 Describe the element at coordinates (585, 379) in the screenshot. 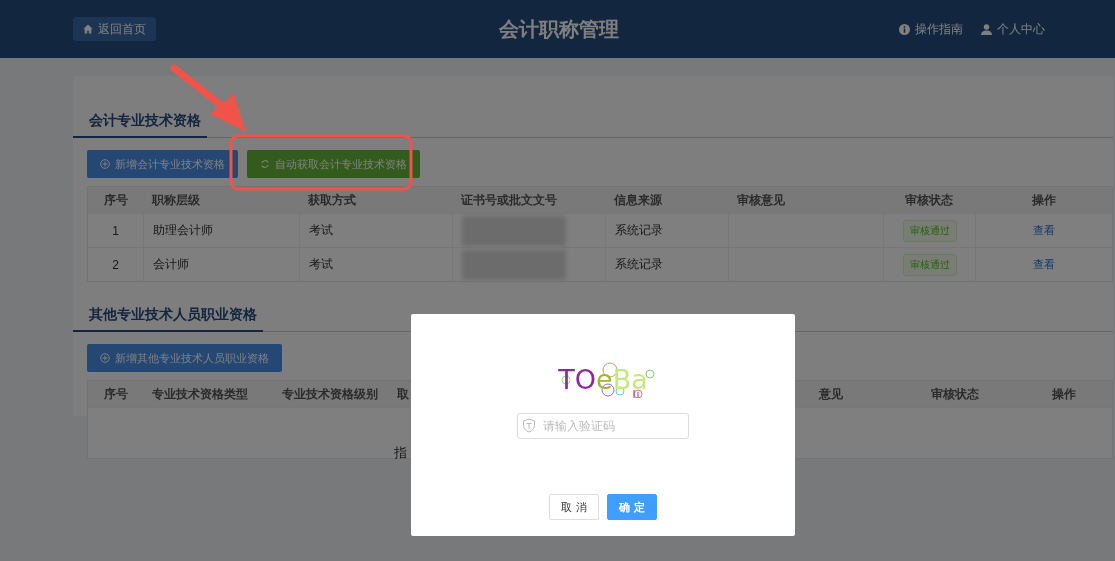

I see `captcha-letter: O` at that location.